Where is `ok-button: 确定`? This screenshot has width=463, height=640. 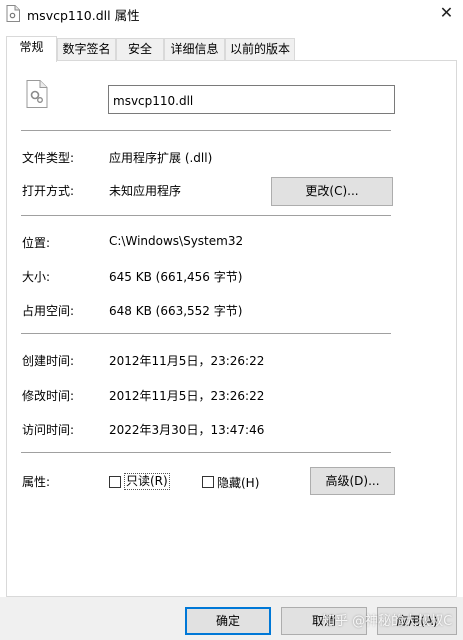
ok-button: 确定 is located at coordinates (228, 621).